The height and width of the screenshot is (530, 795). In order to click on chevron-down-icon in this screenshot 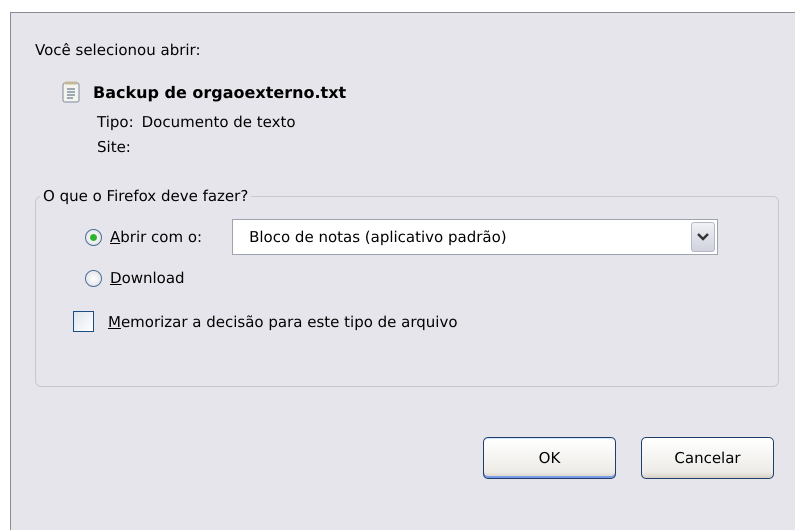, I will do `click(703, 237)`.